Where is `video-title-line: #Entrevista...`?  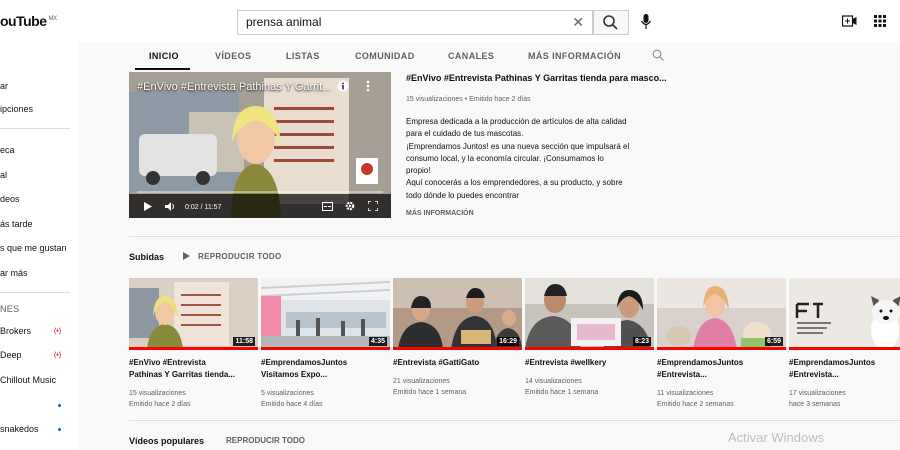 video-title-line: #Entrevista... is located at coordinates (682, 374).